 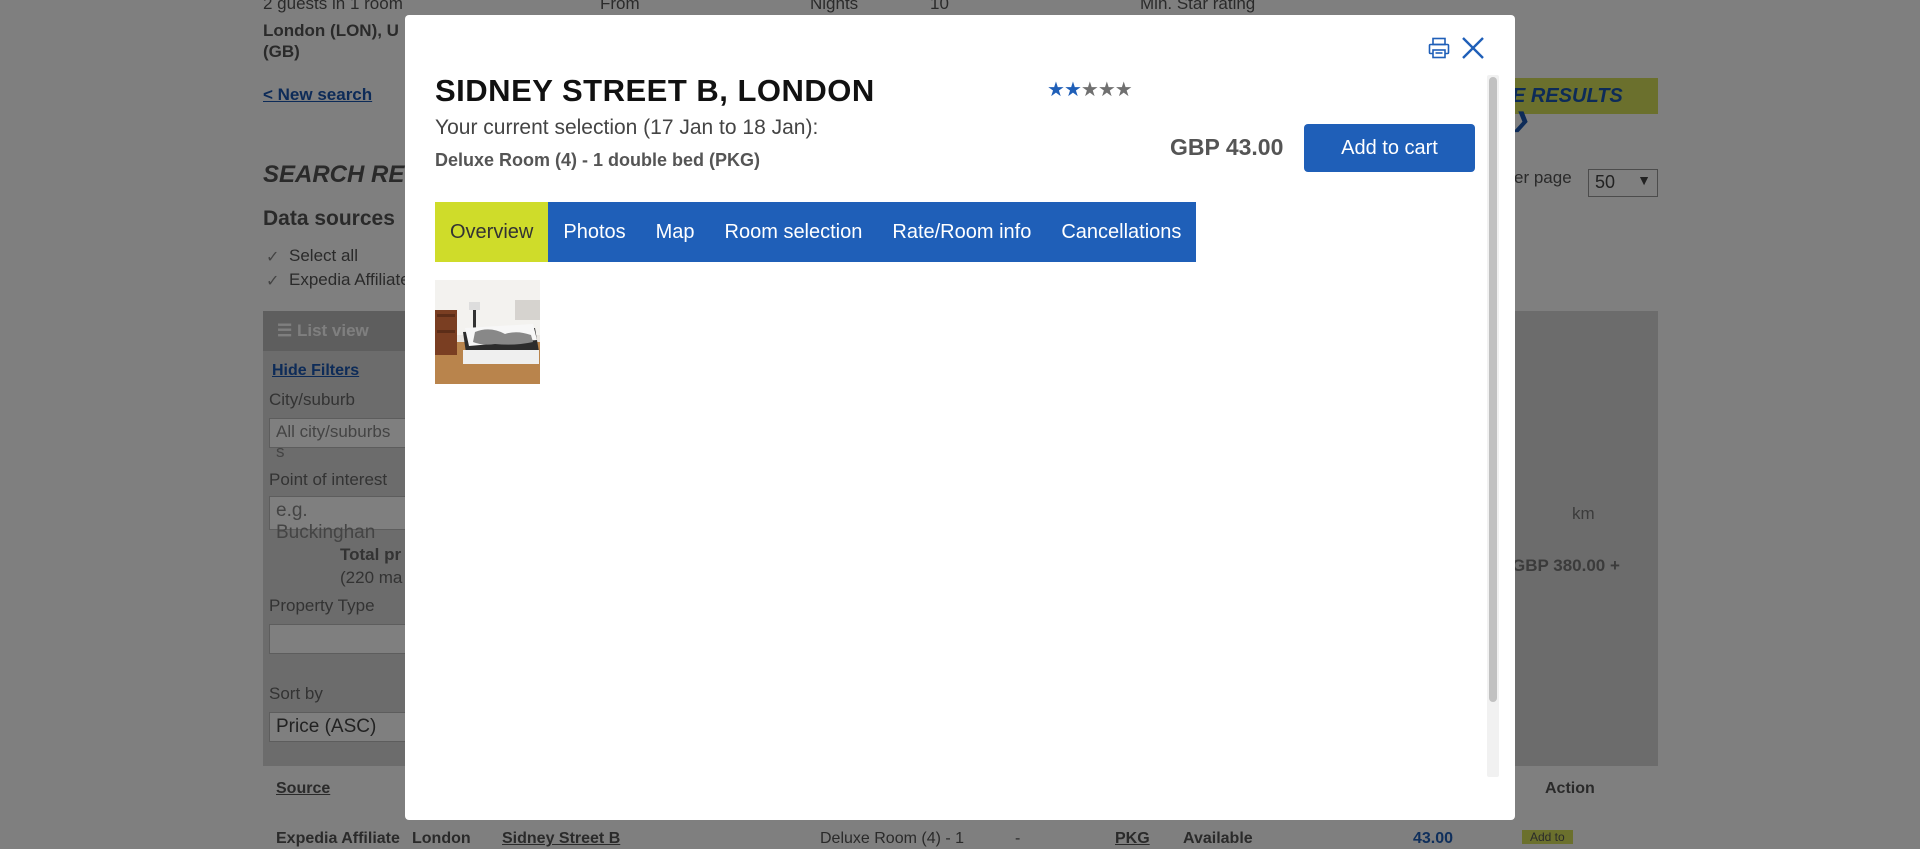 What do you see at coordinates (1227, 147) in the screenshot?
I see `price-label: GBP 43.00` at bounding box center [1227, 147].